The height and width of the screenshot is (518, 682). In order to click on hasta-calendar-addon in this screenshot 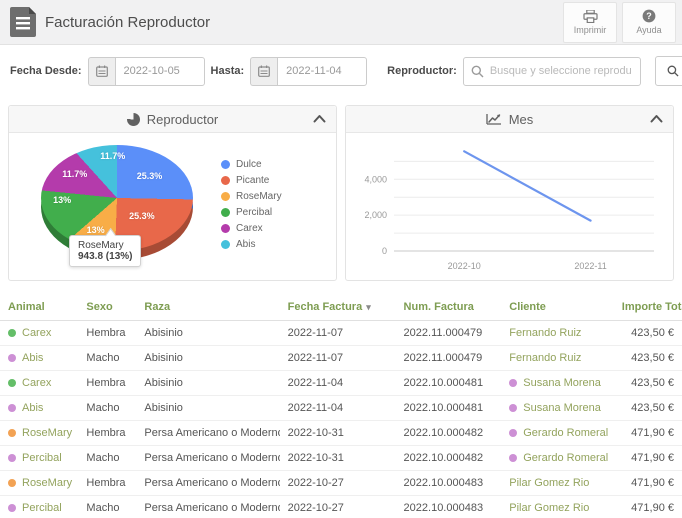, I will do `click(264, 71)`.